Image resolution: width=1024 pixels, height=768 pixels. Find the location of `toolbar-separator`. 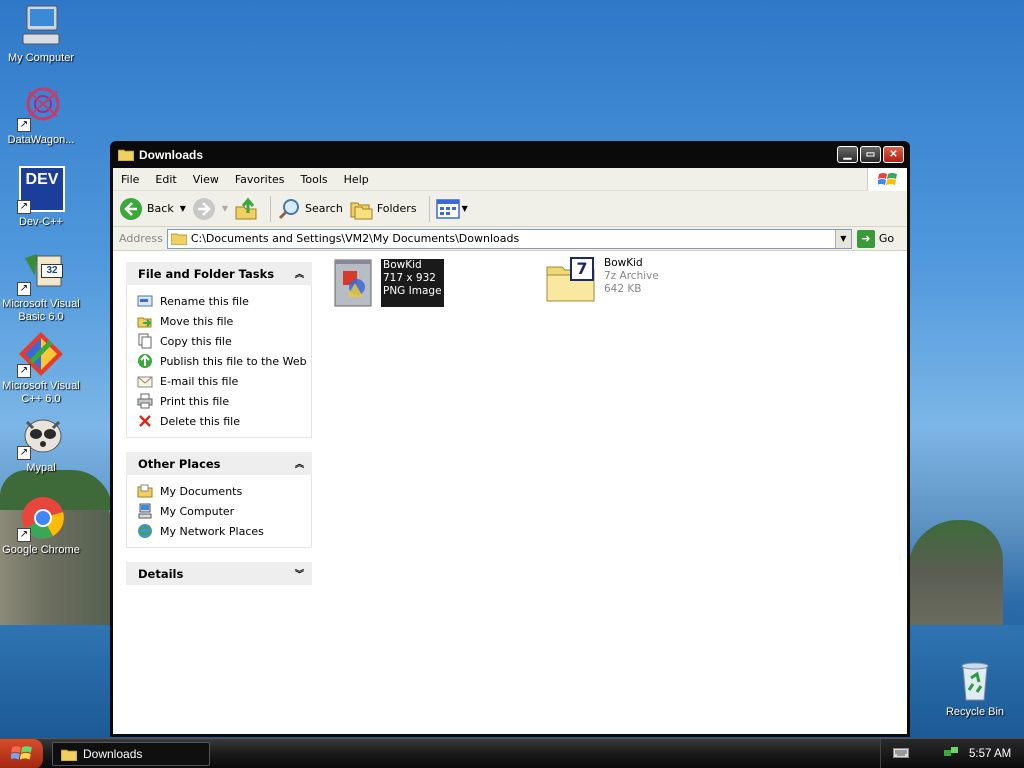

toolbar-separator is located at coordinates (271, 208).